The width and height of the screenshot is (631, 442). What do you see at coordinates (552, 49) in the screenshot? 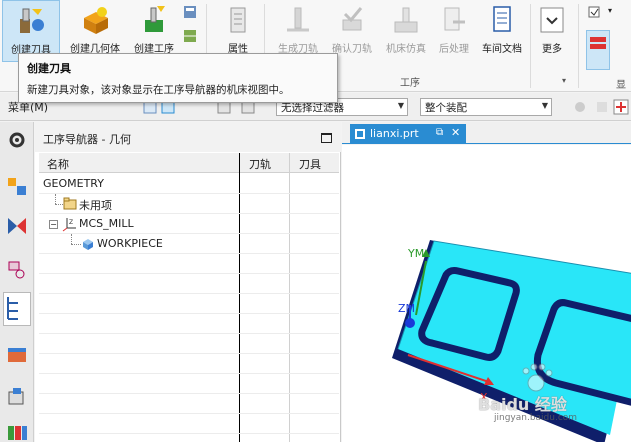
I see `more-label: 更多` at bounding box center [552, 49].